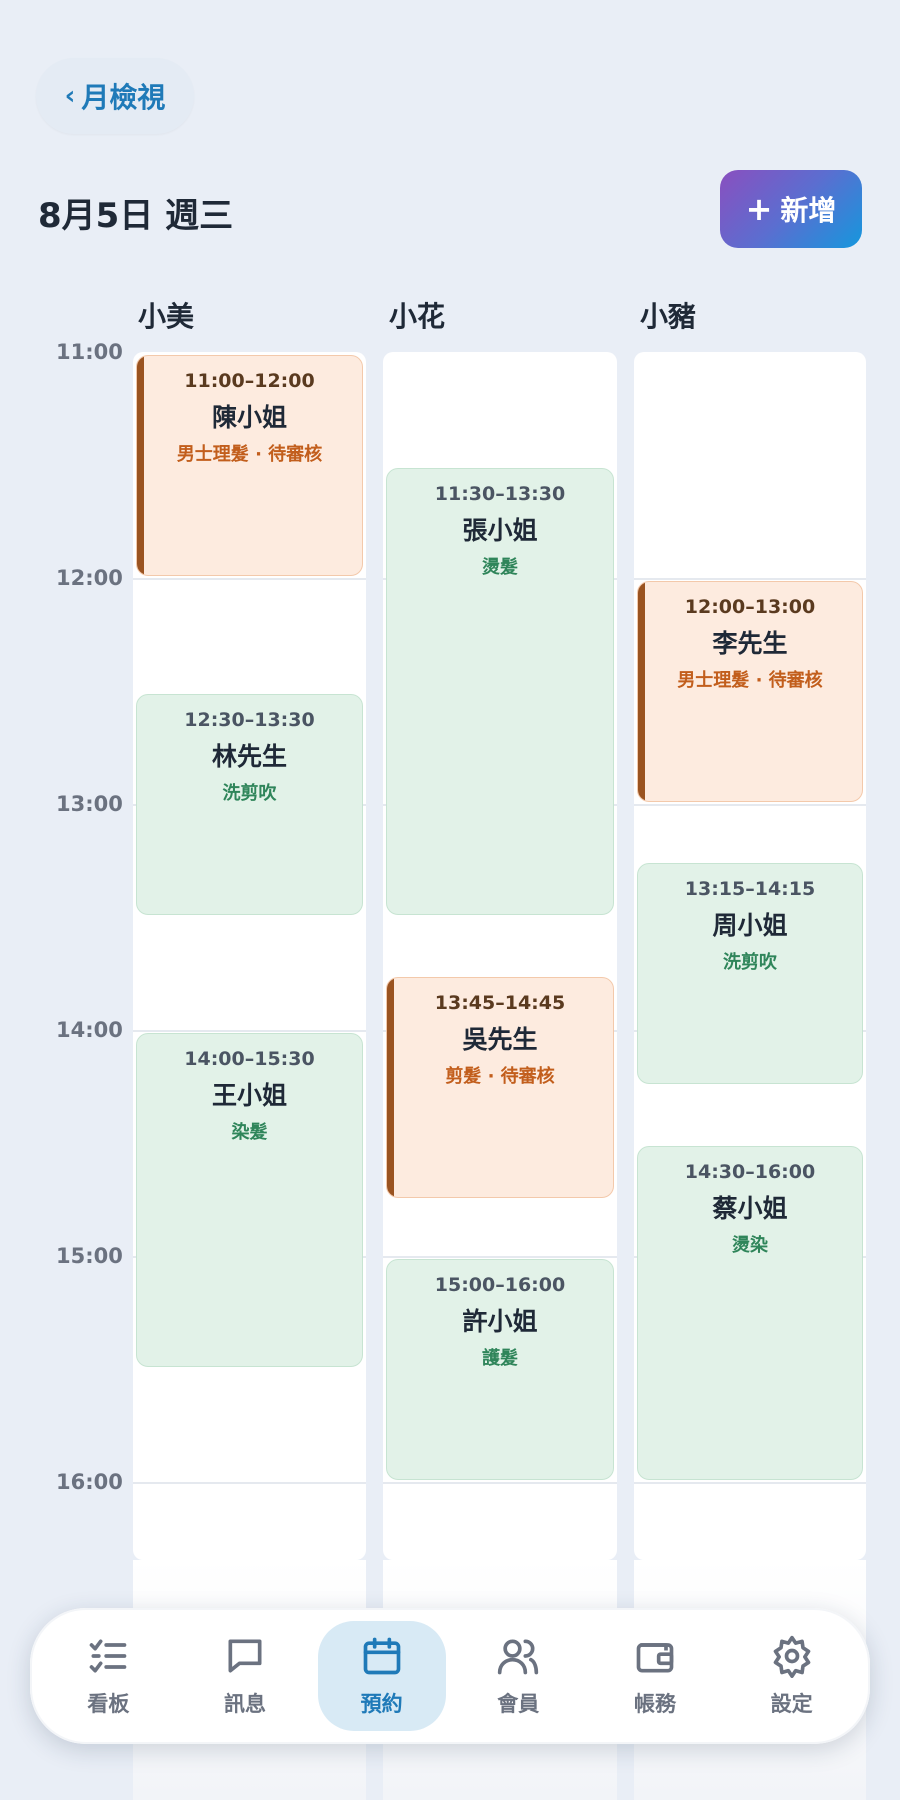  Describe the element at coordinates (249, 1095) in the screenshot. I see `appointment-customer: 王小姐` at that location.